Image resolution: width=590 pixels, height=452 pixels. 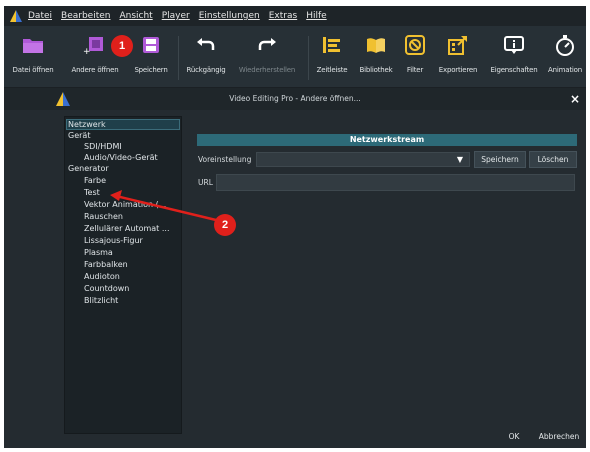 I want to click on filter-icon, so click(x=415, y=45).